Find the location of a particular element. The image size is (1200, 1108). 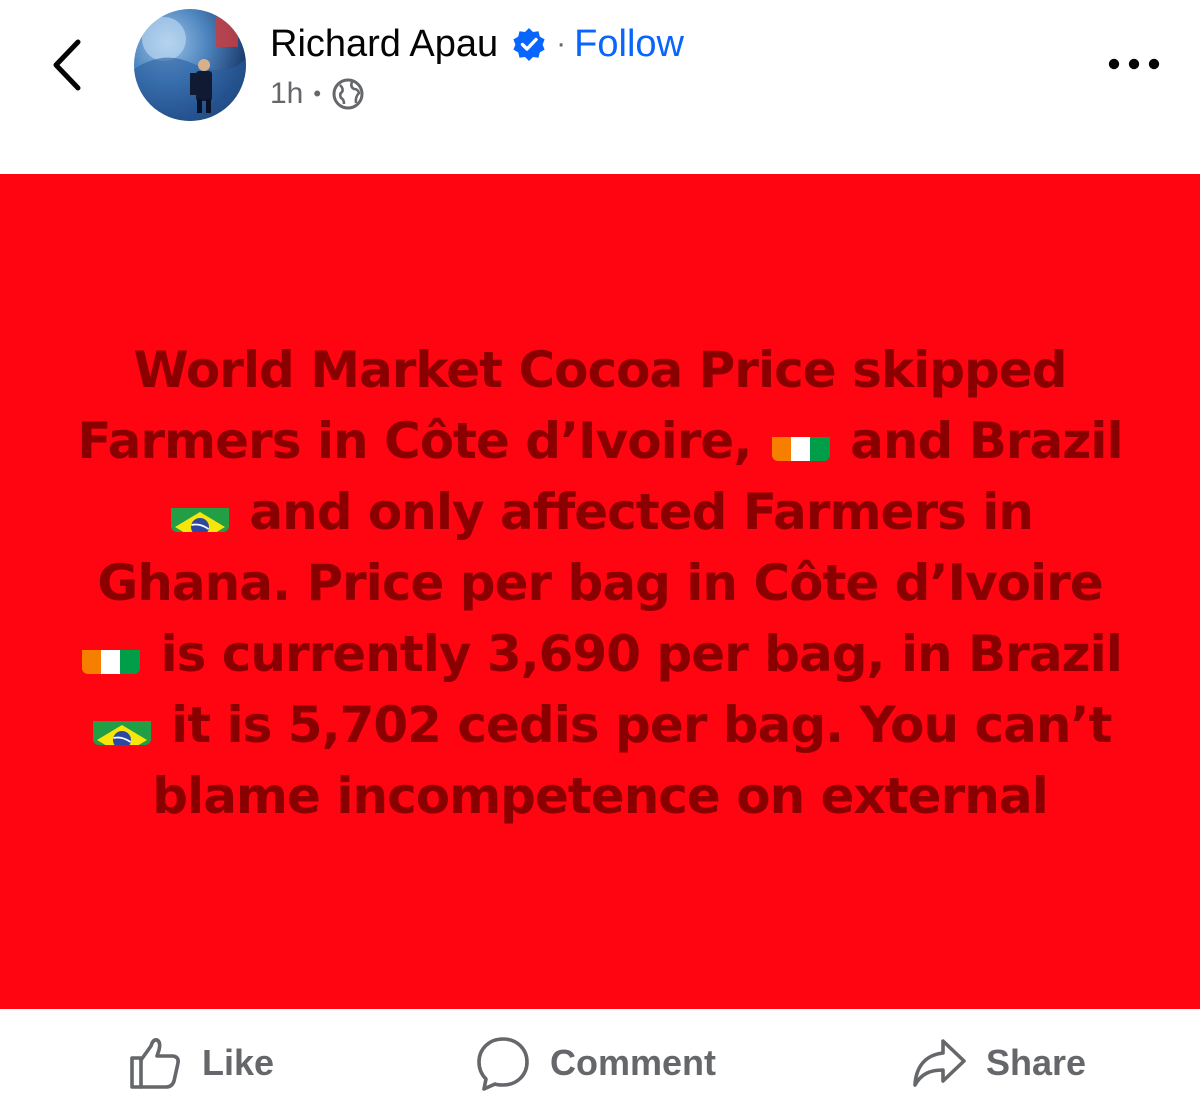

post-meta: 1h • is located at coordinates (317, 94).